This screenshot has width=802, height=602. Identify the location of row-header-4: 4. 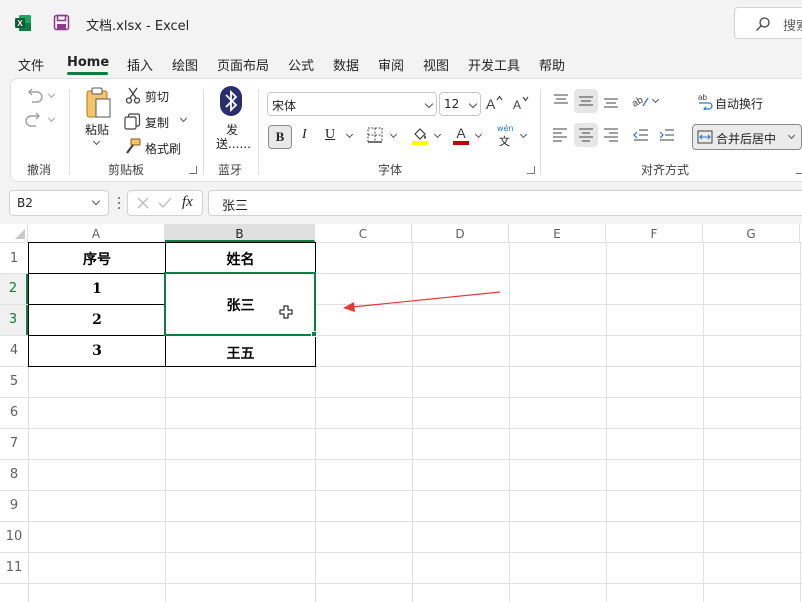
(14, 350).